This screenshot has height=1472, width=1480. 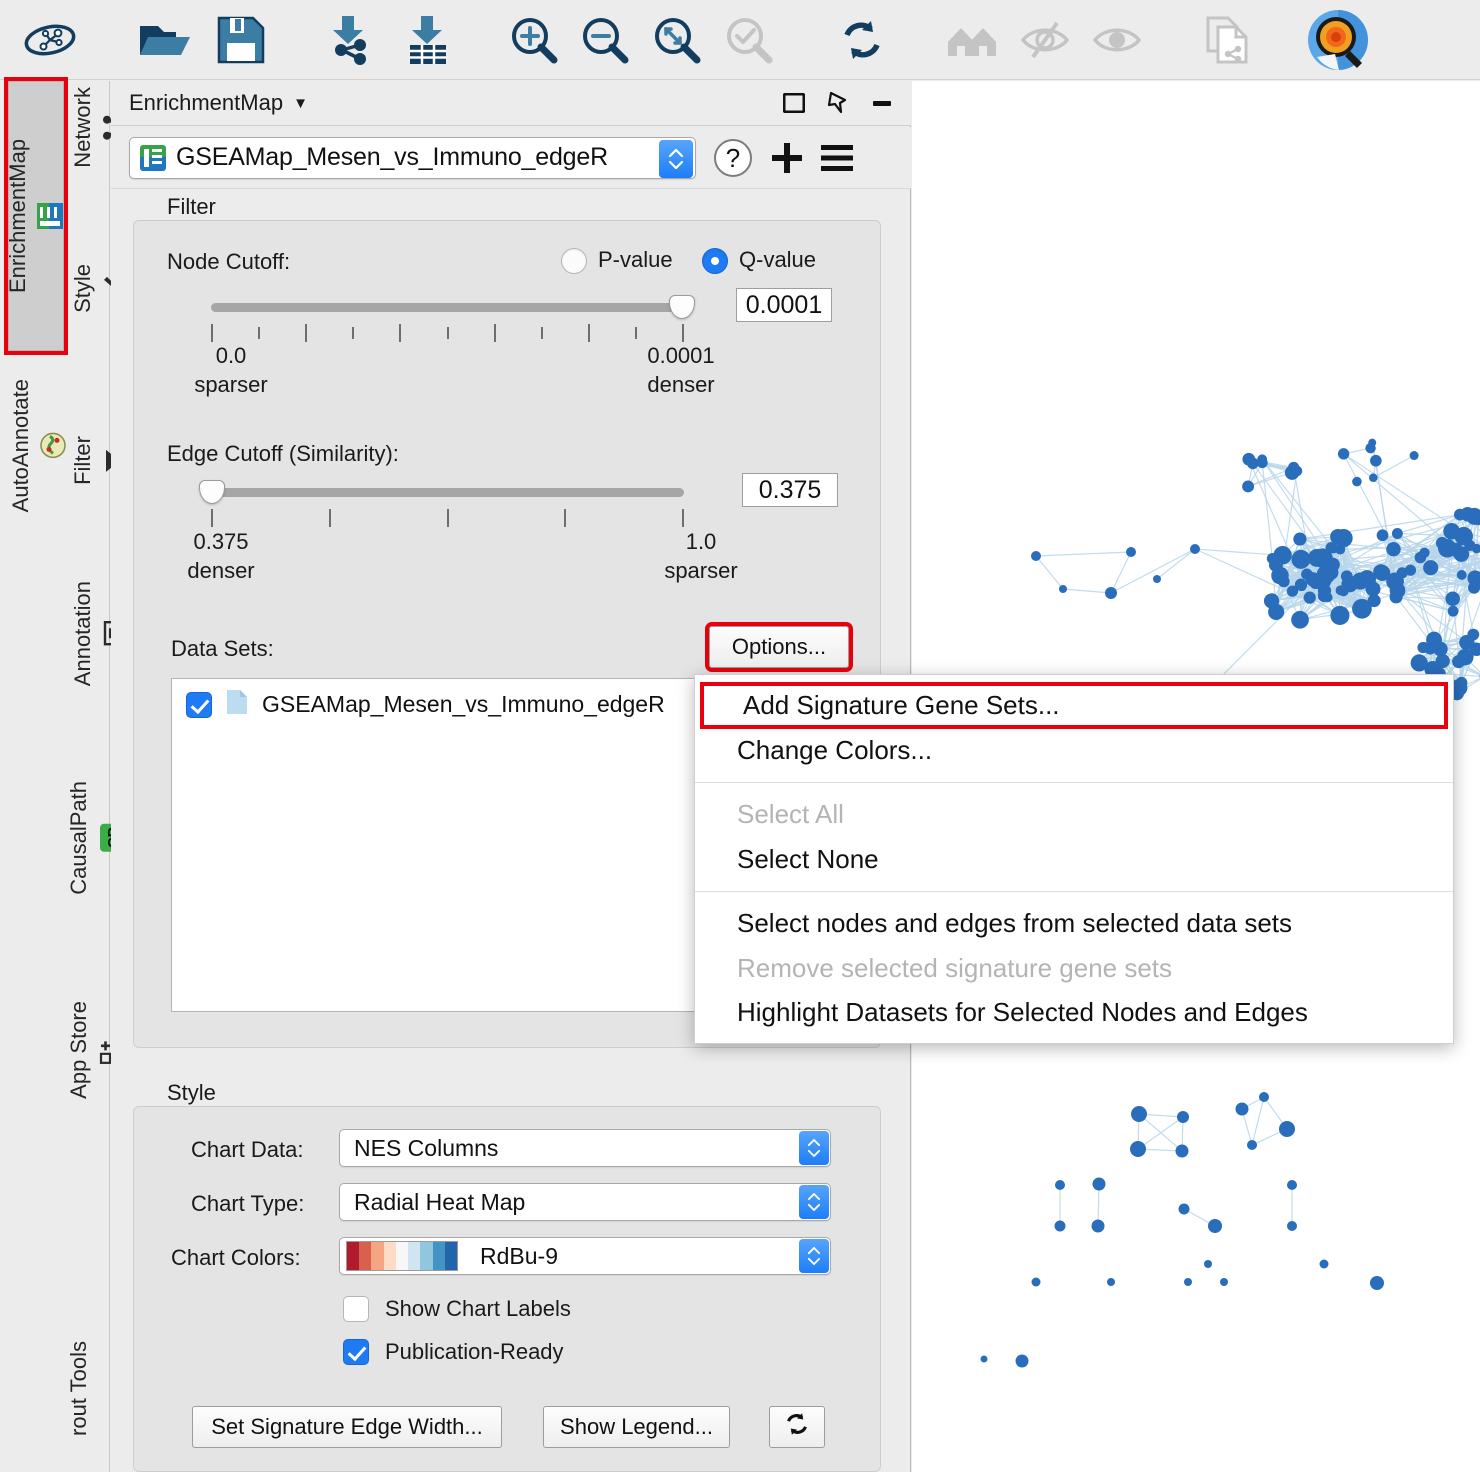 I want to click on float-window-icon, so click(x=794, y=103).